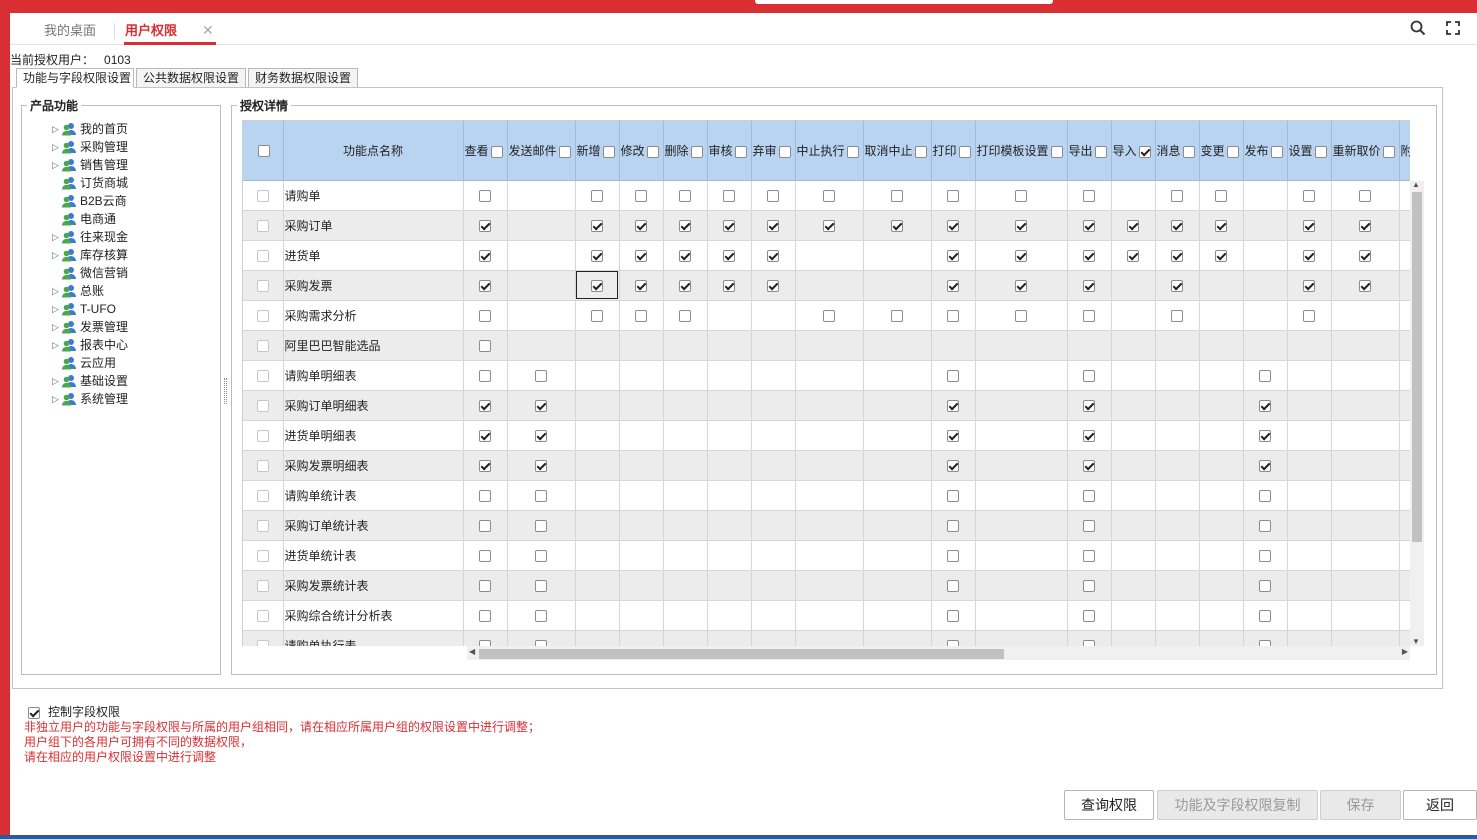  I want to click on table-row: 采购订单, so click(826, 225).